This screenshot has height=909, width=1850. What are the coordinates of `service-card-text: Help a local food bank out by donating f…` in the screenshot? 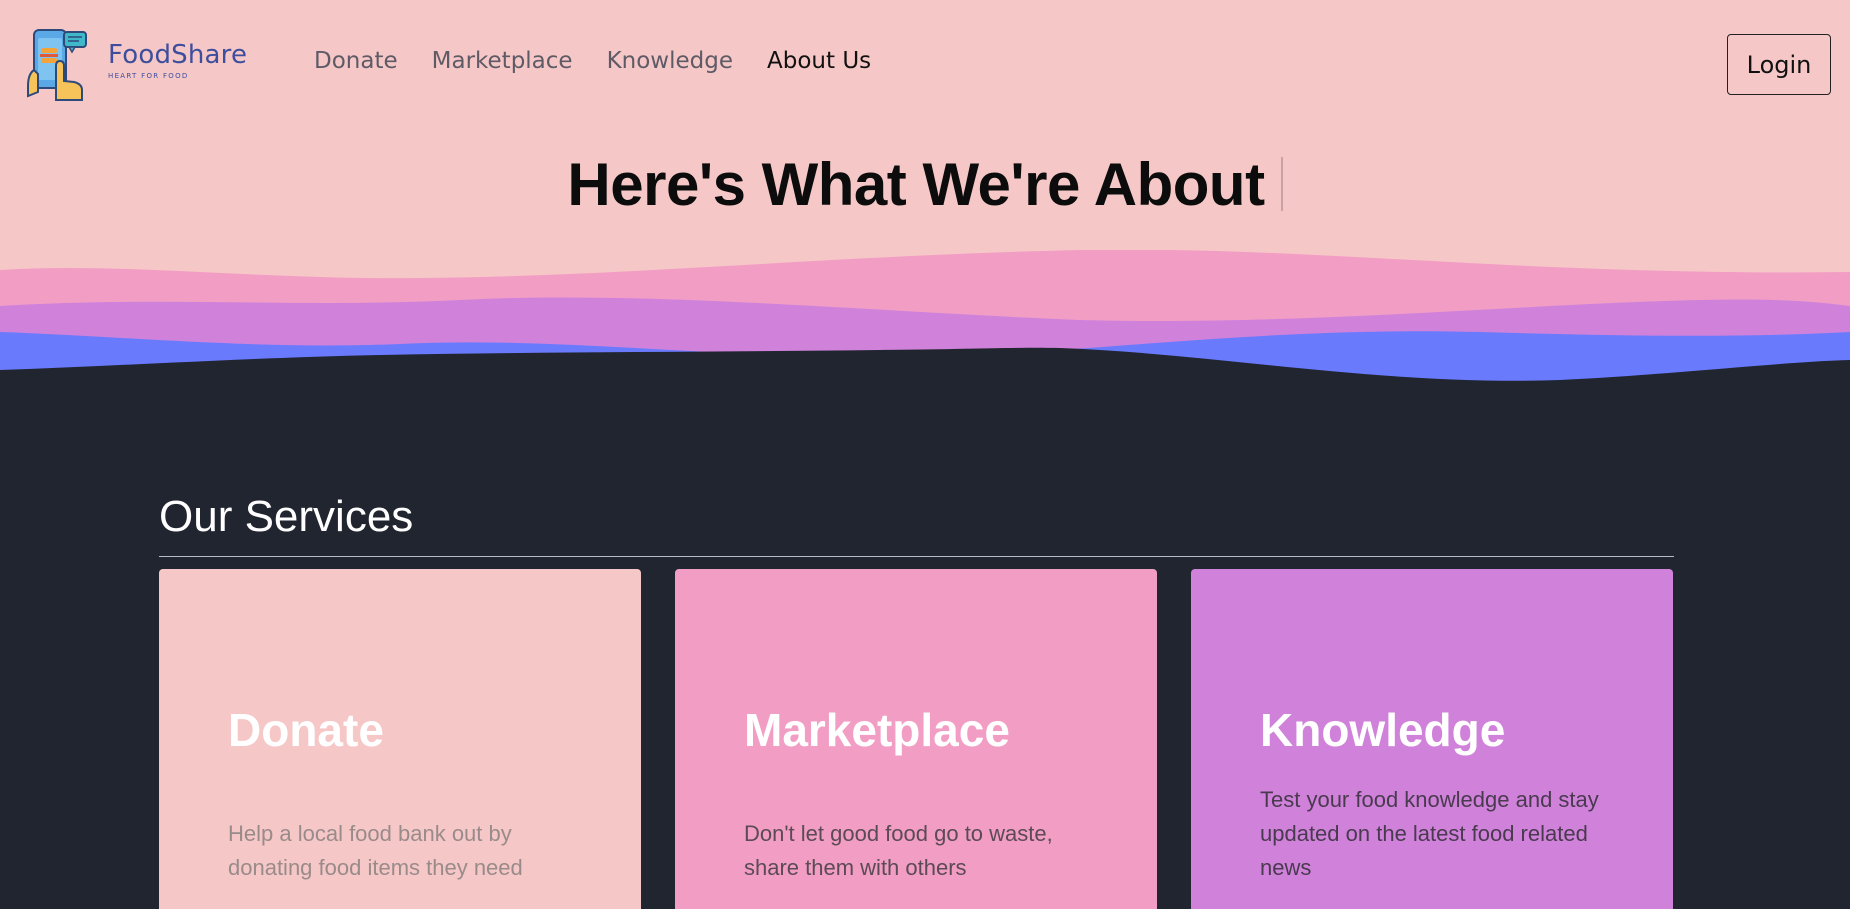 It's located at (375, 850).